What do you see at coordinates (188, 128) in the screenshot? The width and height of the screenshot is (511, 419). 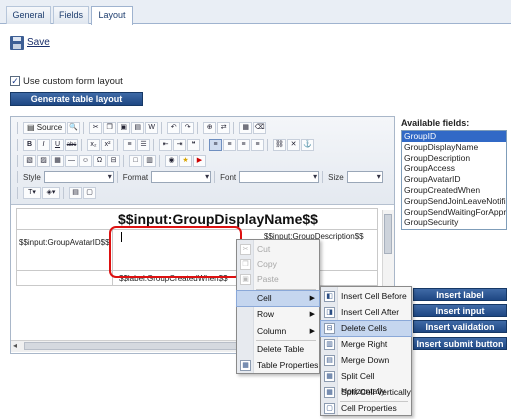 I see `redo-icon: ↷` at bounding box center [188, 128].